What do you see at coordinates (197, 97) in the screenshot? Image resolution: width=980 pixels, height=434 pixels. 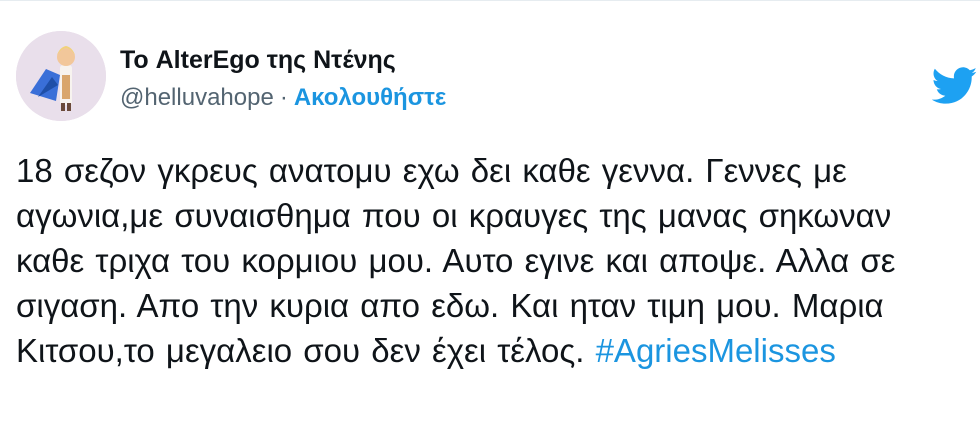 I see `author-handle: @helluvahope` at bounding box center [197, 97].